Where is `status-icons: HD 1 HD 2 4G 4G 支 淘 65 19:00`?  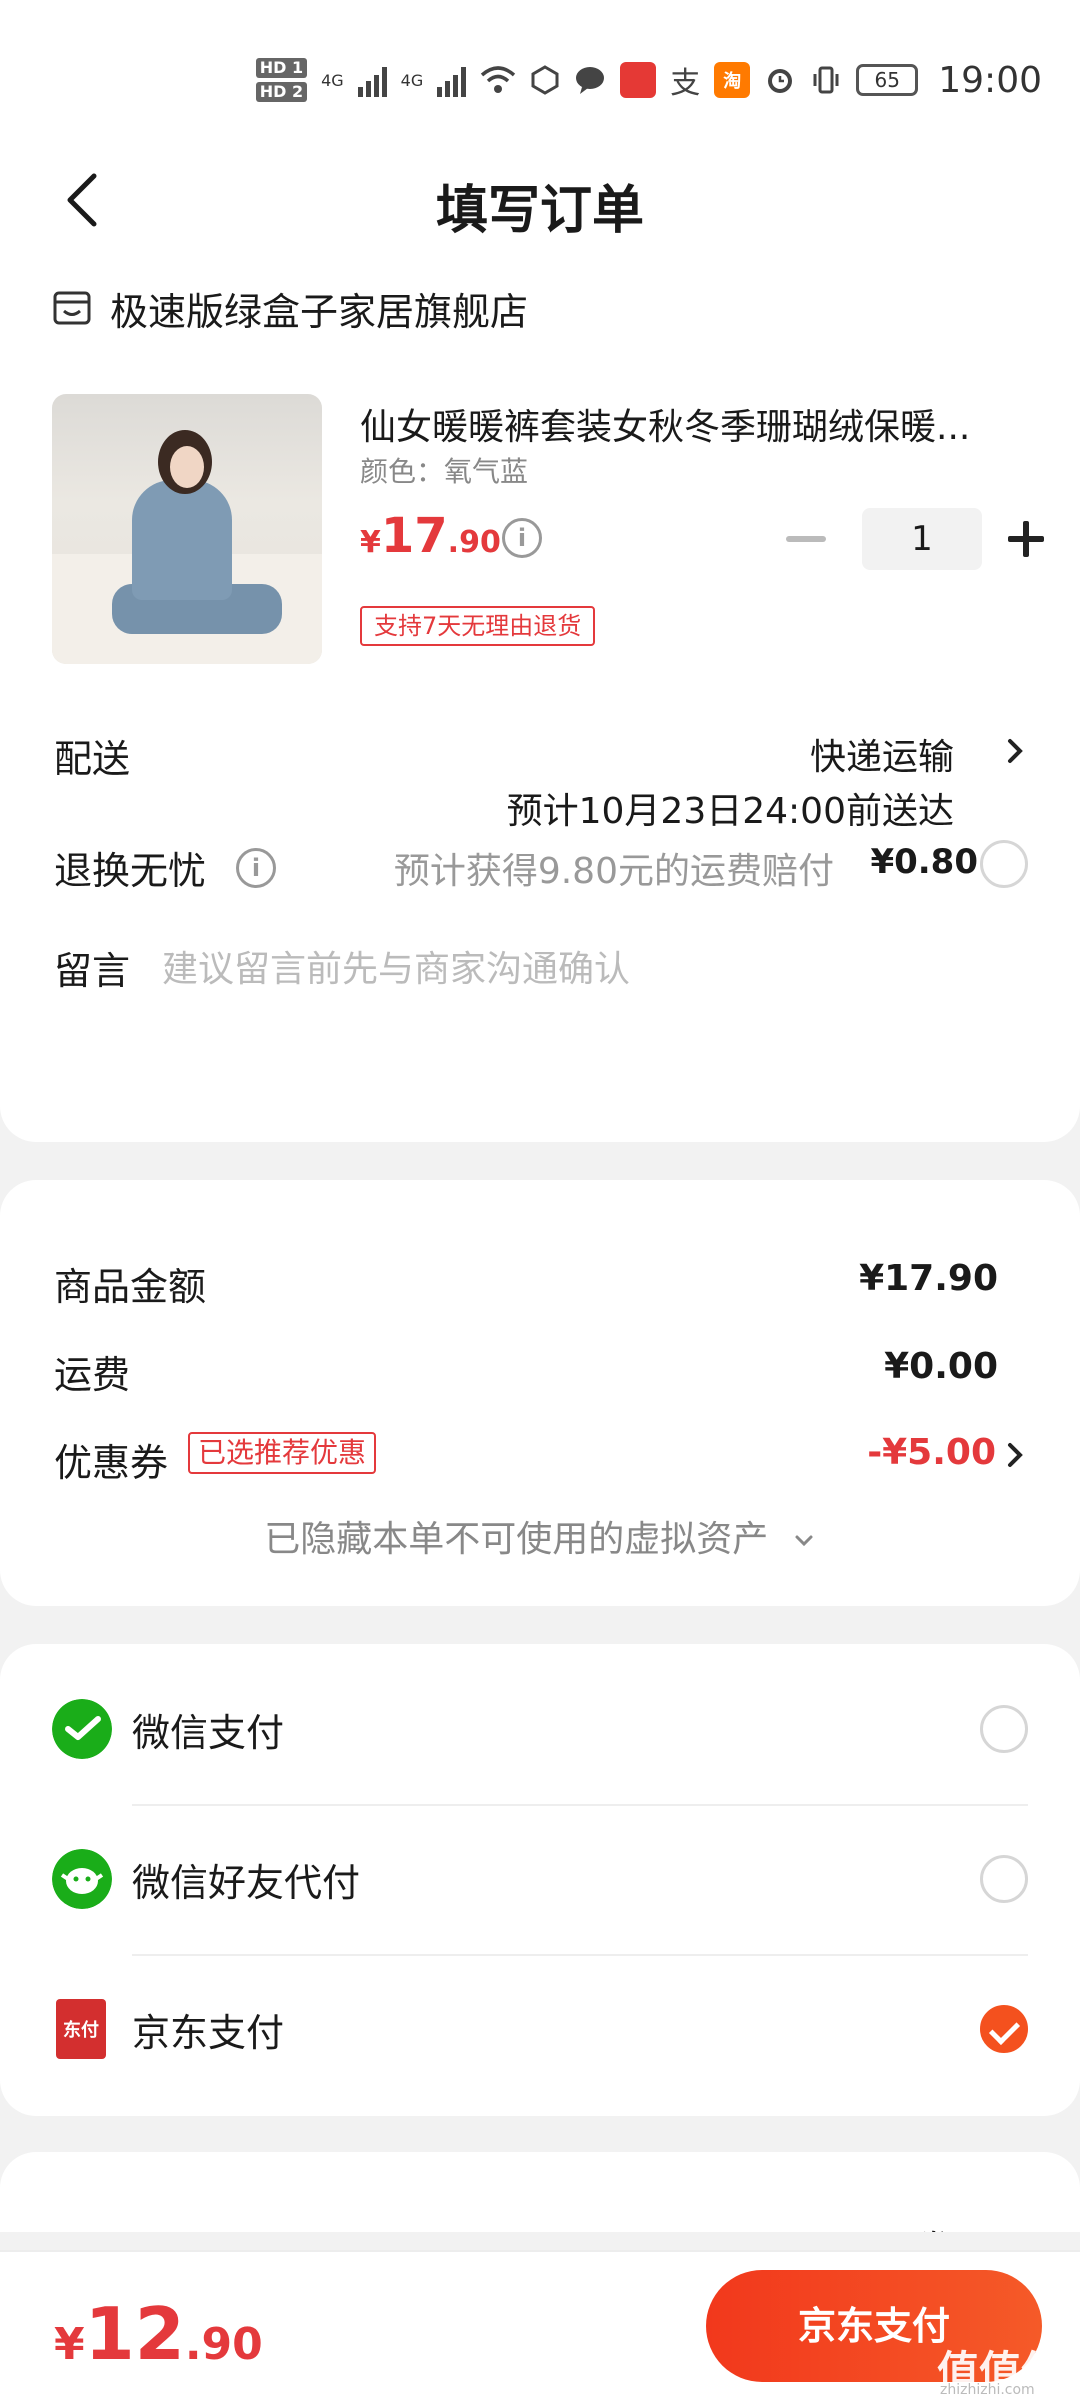 status-icons: HD 1 HD 2 4G 4G 支 淘 65 19:00 is located at coordinates (648, 80).